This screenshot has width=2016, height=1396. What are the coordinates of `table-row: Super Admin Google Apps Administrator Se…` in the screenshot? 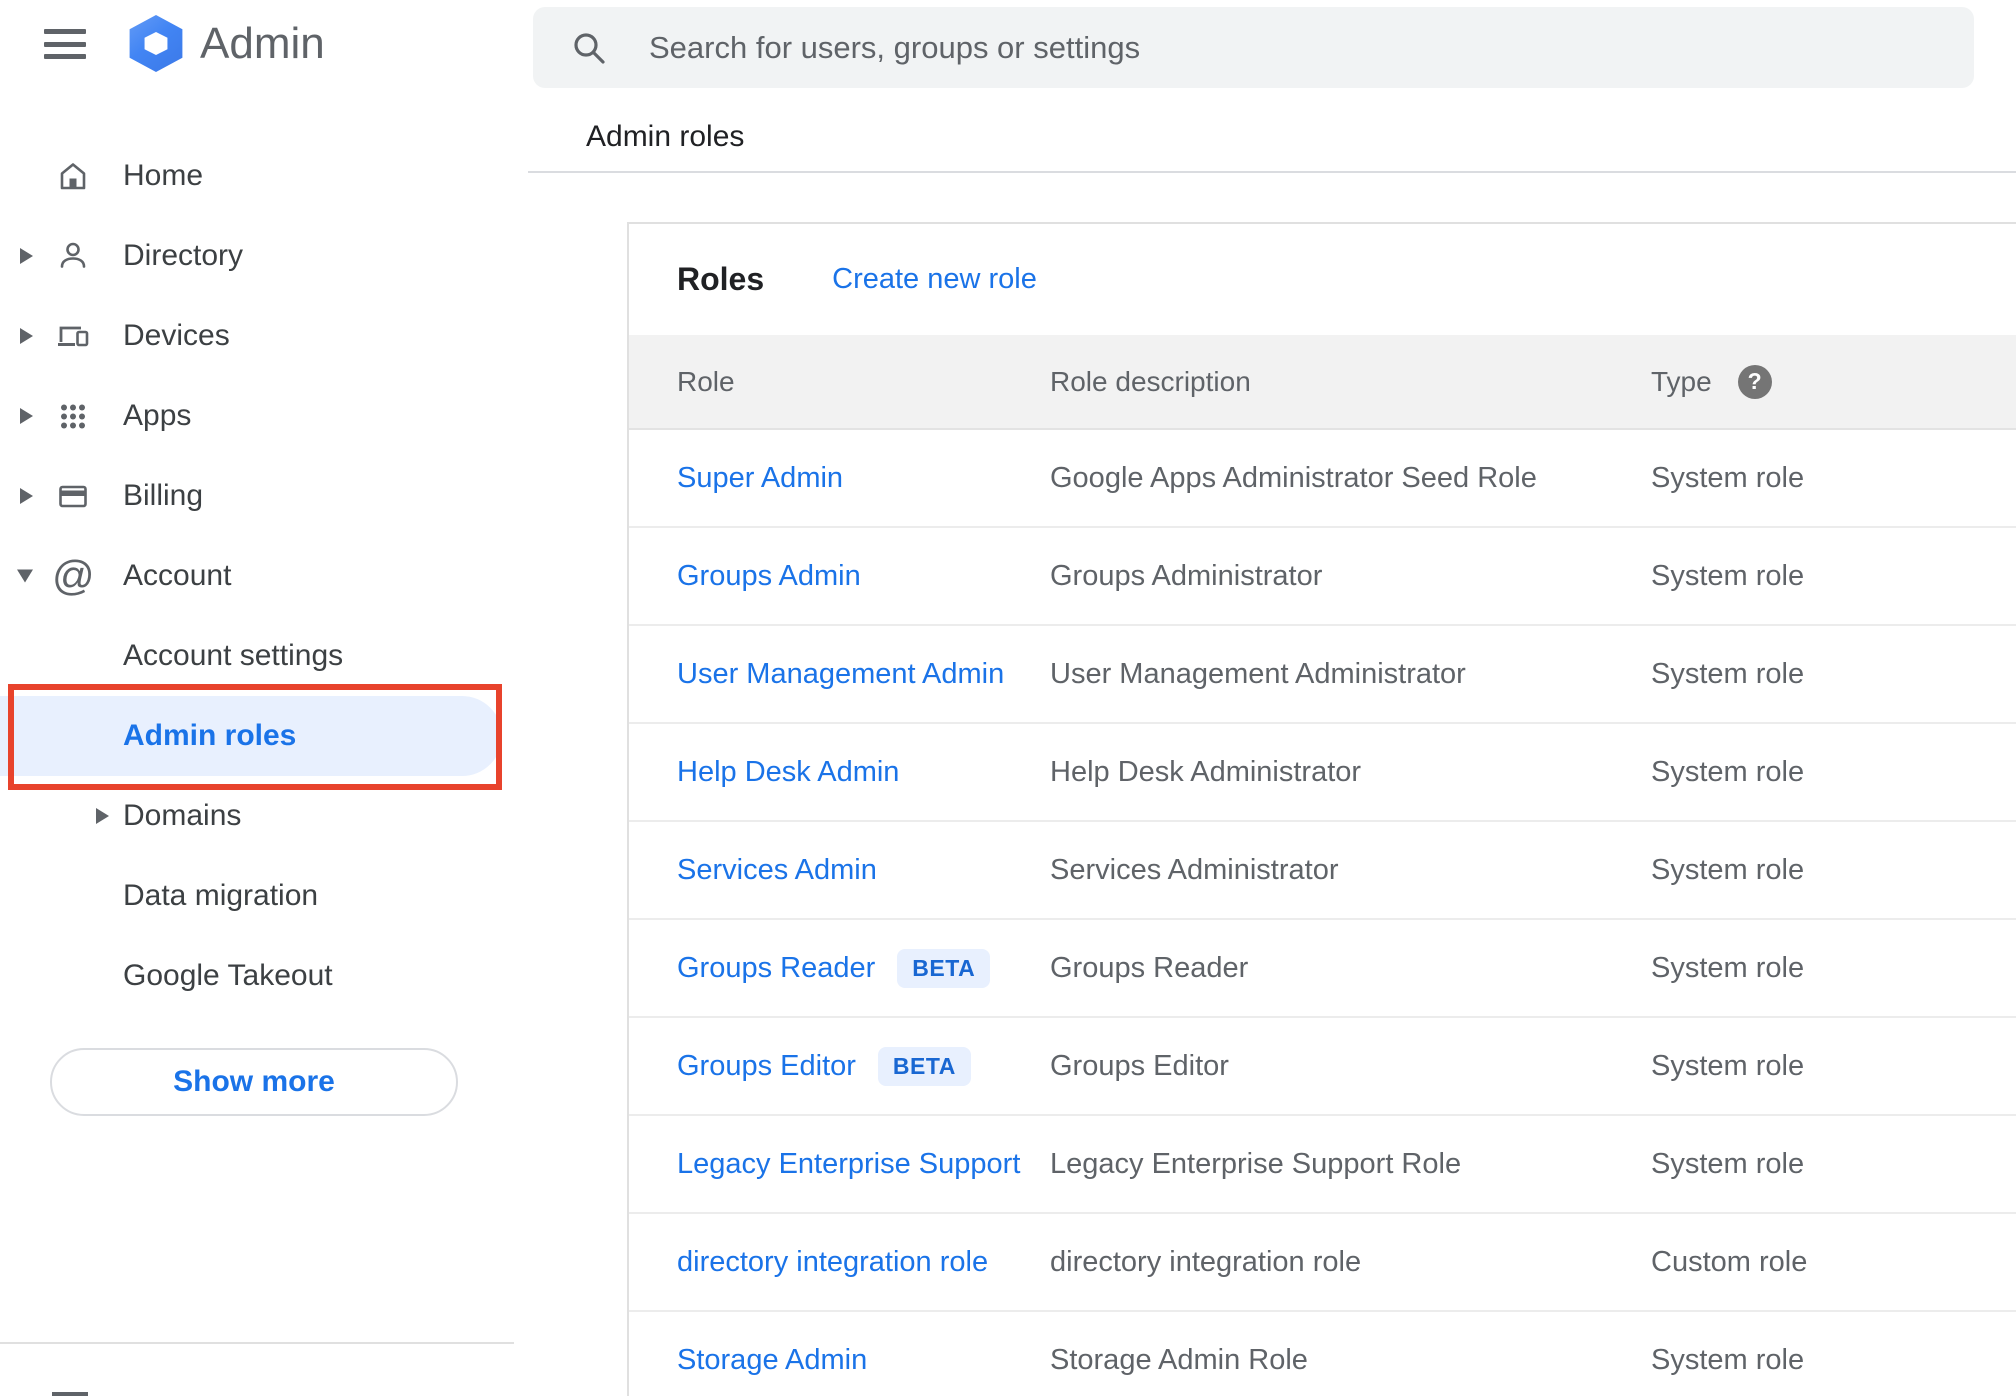 It's located at (1322, 479).